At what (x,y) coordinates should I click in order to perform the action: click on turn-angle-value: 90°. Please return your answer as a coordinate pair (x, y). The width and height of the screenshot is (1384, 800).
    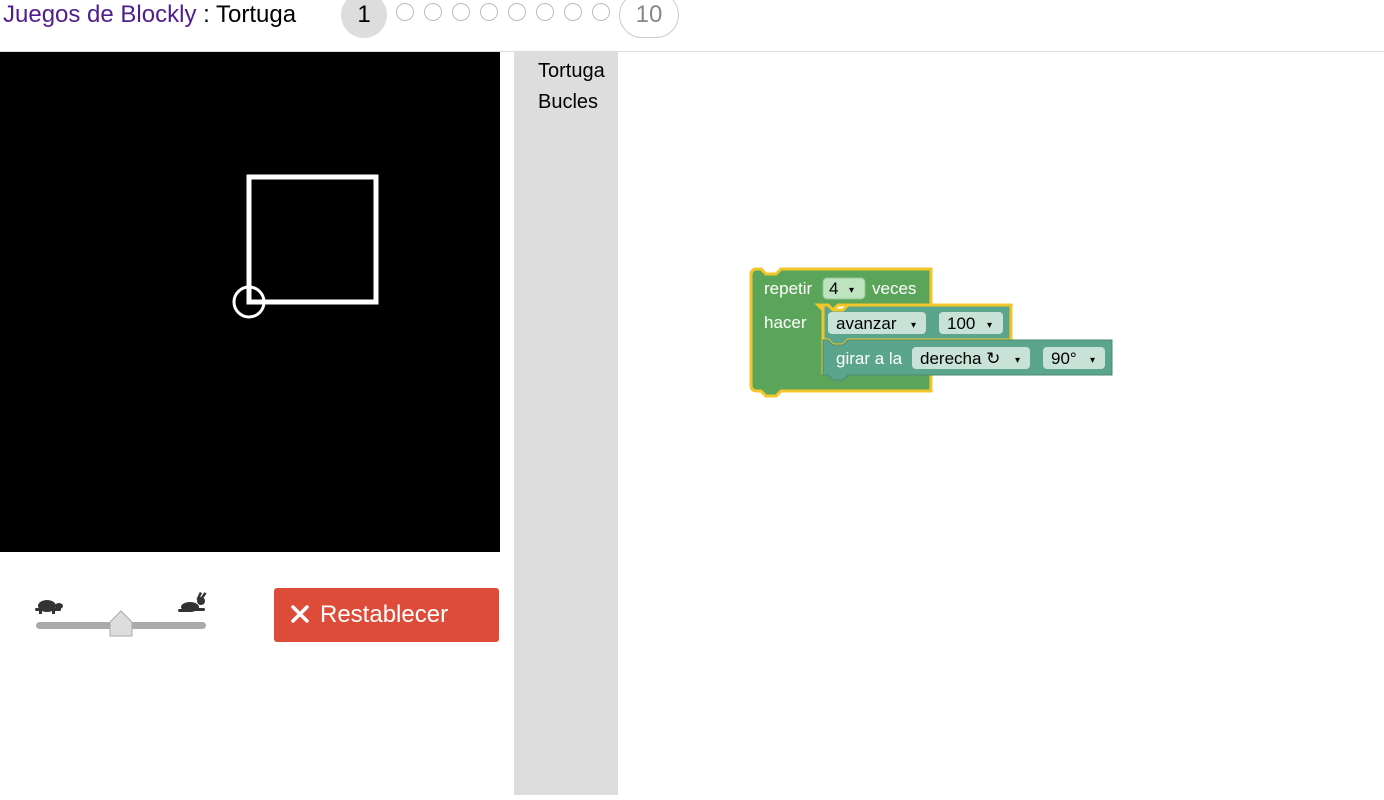
    Looking at the image, I should click on (1064, 358).